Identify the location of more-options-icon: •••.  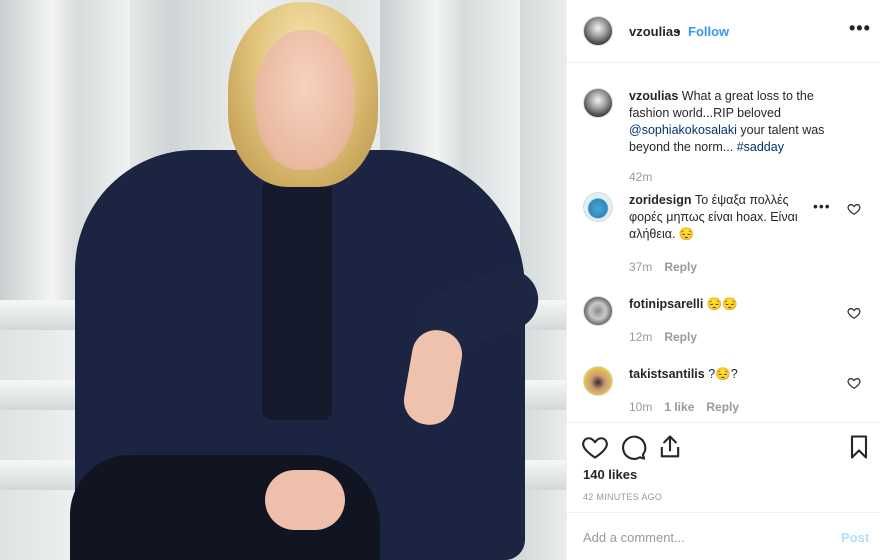
(860, 28).